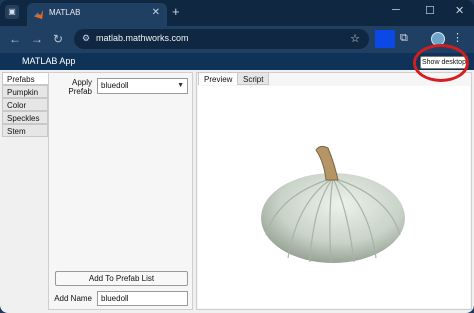  What do you see at coordinates (430, 10) in the screenshot?
I see `maximize-icon: ☐` at bounding box center [430, 10].